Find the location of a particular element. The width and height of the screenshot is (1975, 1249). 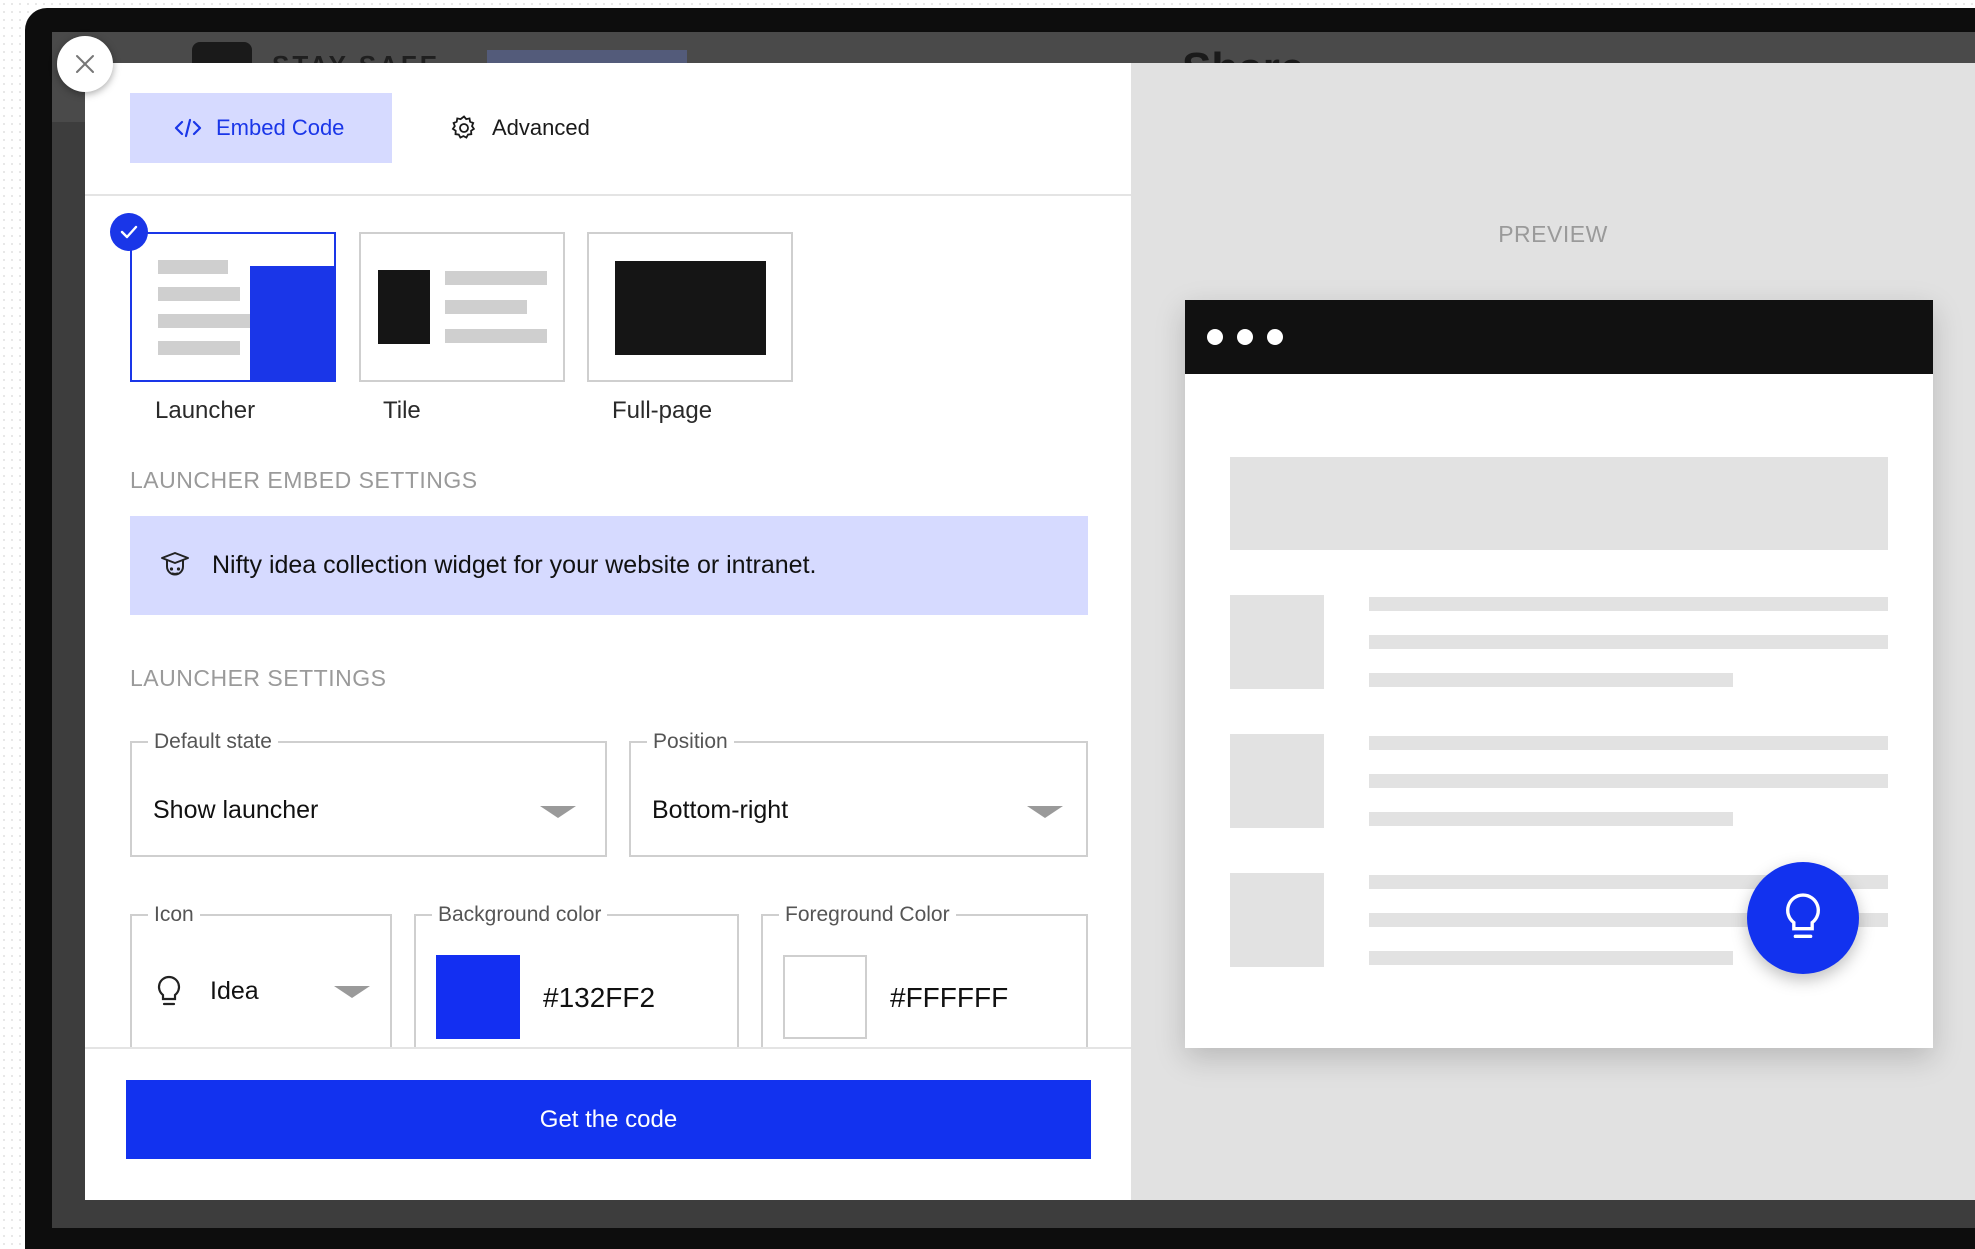

default-state-select: Default state Show launcher is located at coordinates (368, 793).